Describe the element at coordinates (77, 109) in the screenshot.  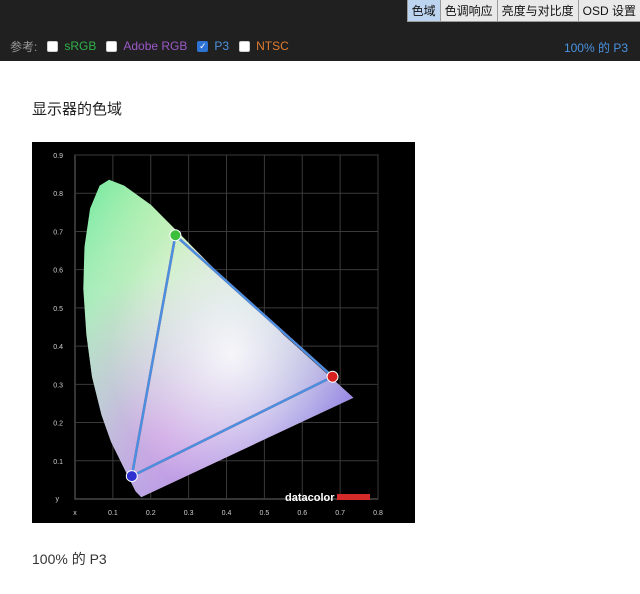
I see `section-title: 显示器的色域` at that location.